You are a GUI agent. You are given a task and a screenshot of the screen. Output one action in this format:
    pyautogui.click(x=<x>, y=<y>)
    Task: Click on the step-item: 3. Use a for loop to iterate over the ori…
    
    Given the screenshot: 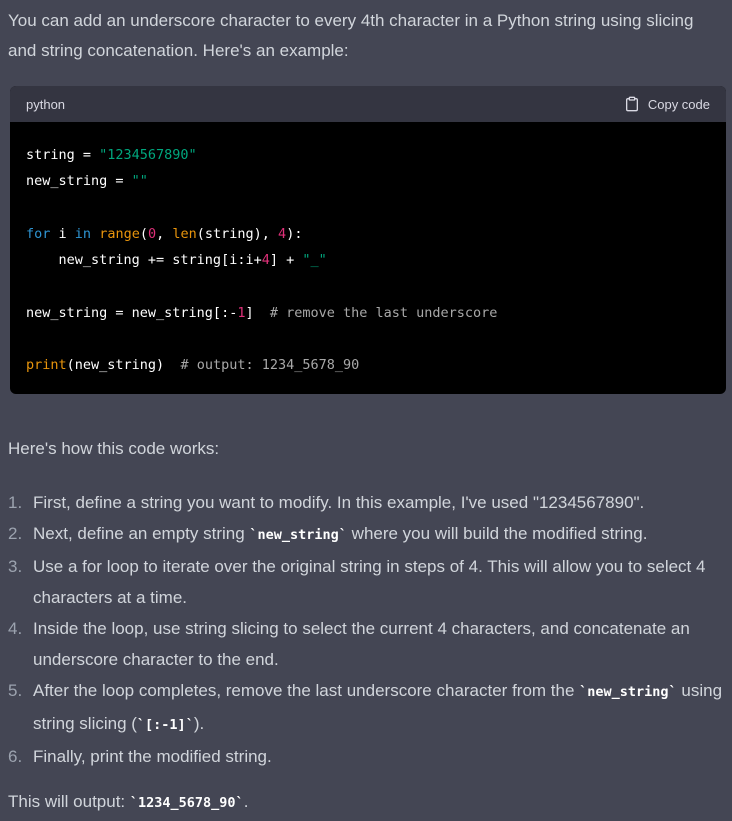 What is the action you would take?
    pyautogui.click(x=366, y=582)
    